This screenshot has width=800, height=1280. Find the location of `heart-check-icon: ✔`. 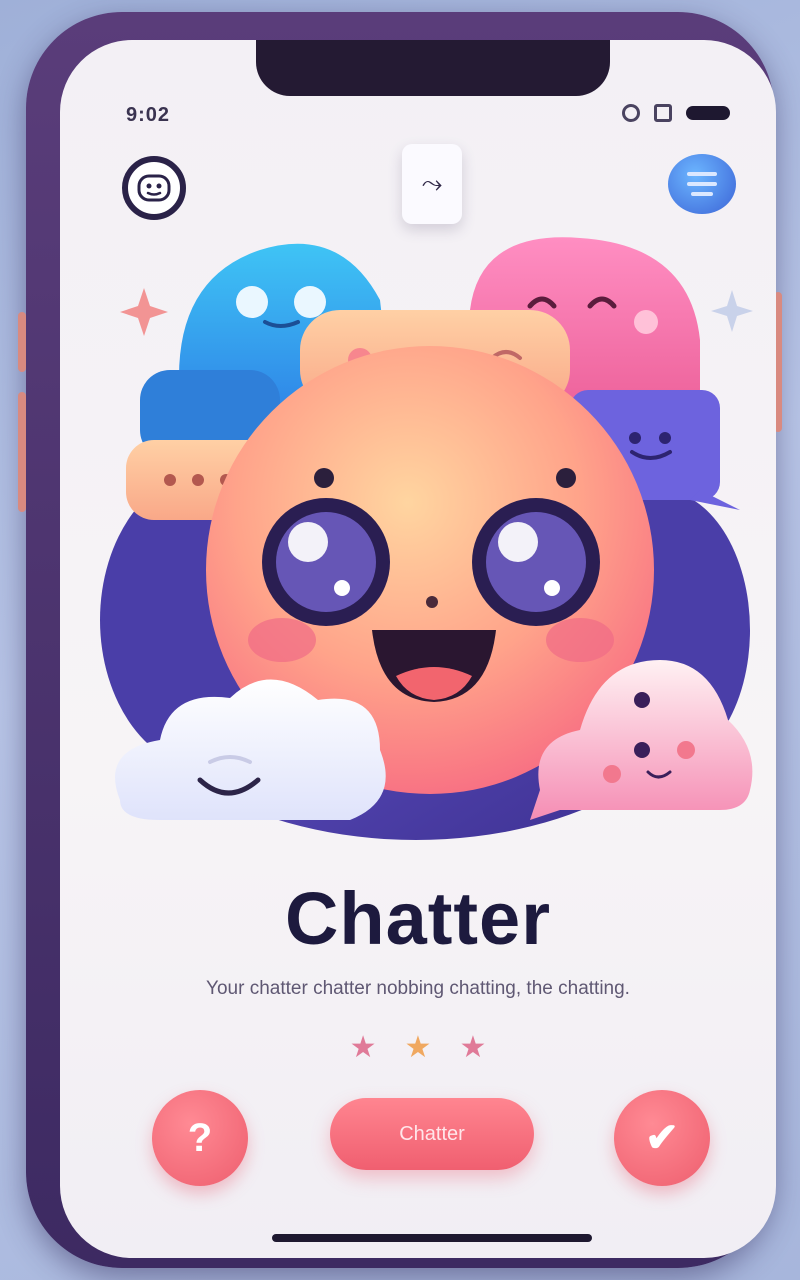

heart-check-icon: ✔ is located at coordinates (662, 1138).